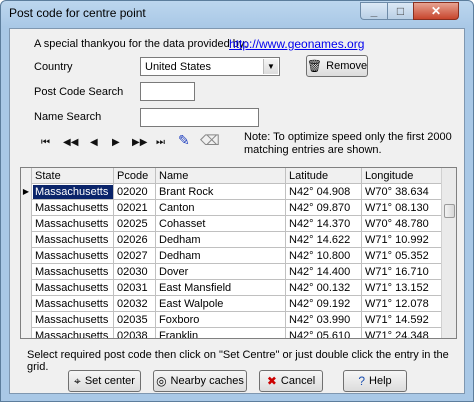 The image size is (474, 402). Describe the element at coordinates (221, 192) in the screenshot. I see `cell-name: Brant Rock` at that location.